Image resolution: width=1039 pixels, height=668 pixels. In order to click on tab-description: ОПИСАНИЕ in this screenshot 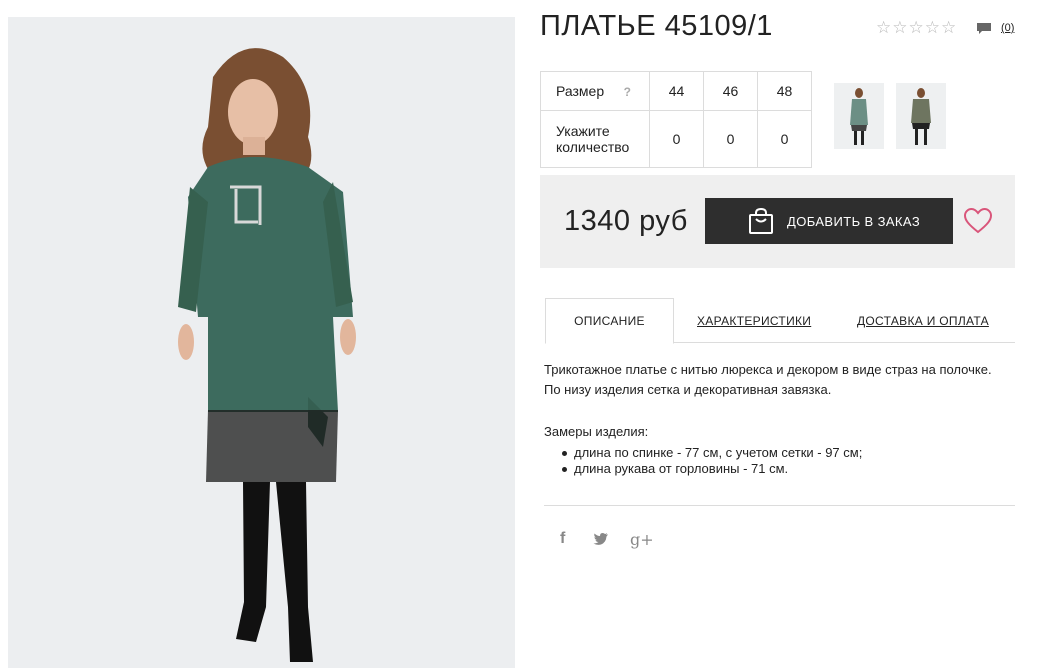, I will do `click(609, 321)`.